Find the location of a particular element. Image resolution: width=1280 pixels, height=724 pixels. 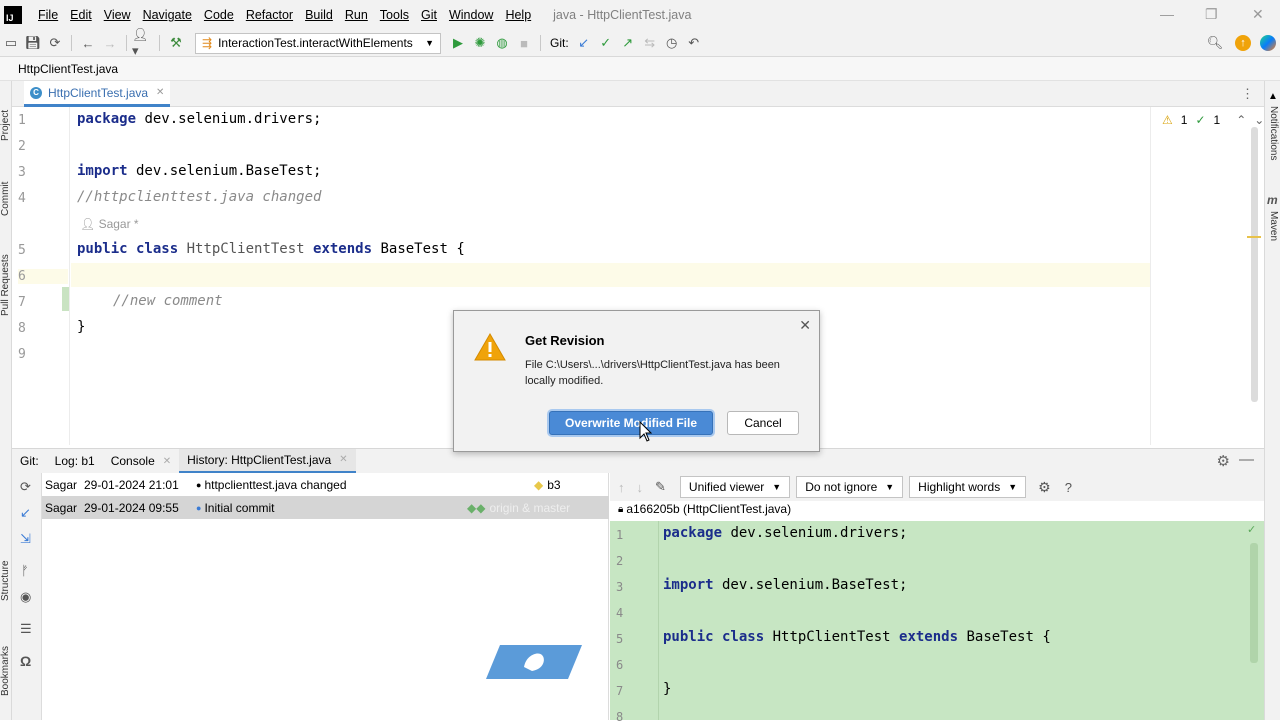

diff-line-number: 7 is located at coordinates (620, 691).